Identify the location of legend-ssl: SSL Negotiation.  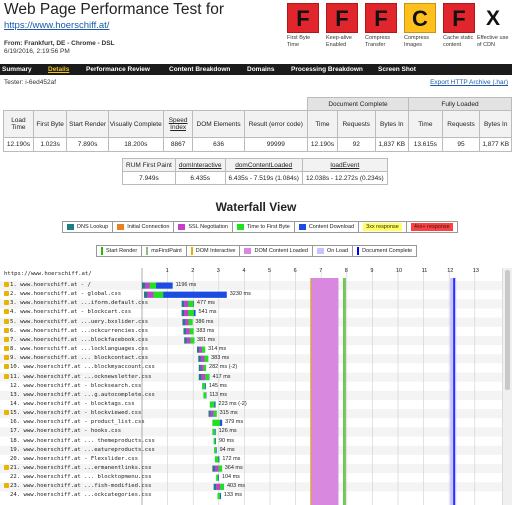
(203, 227).